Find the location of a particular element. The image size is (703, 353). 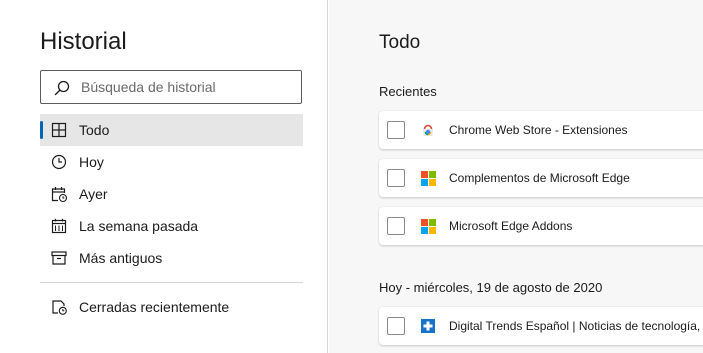

history-entry: Complementos de Microsoft Edge is located at coordinates (541, 178).